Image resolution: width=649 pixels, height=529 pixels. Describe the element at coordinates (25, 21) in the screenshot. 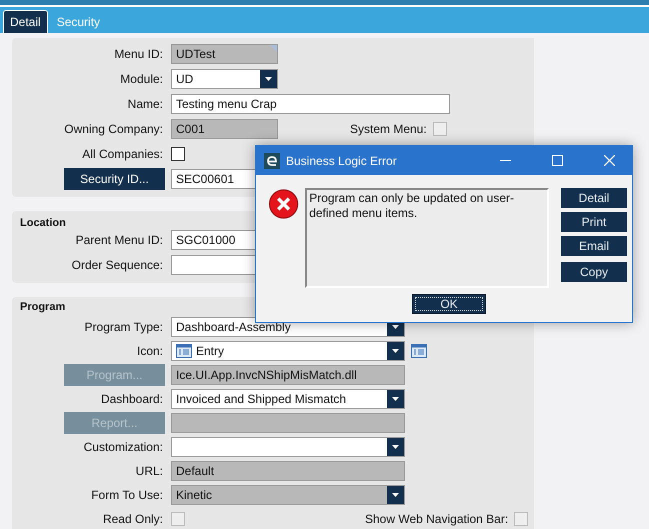

I see `tab: Detail` at that location.